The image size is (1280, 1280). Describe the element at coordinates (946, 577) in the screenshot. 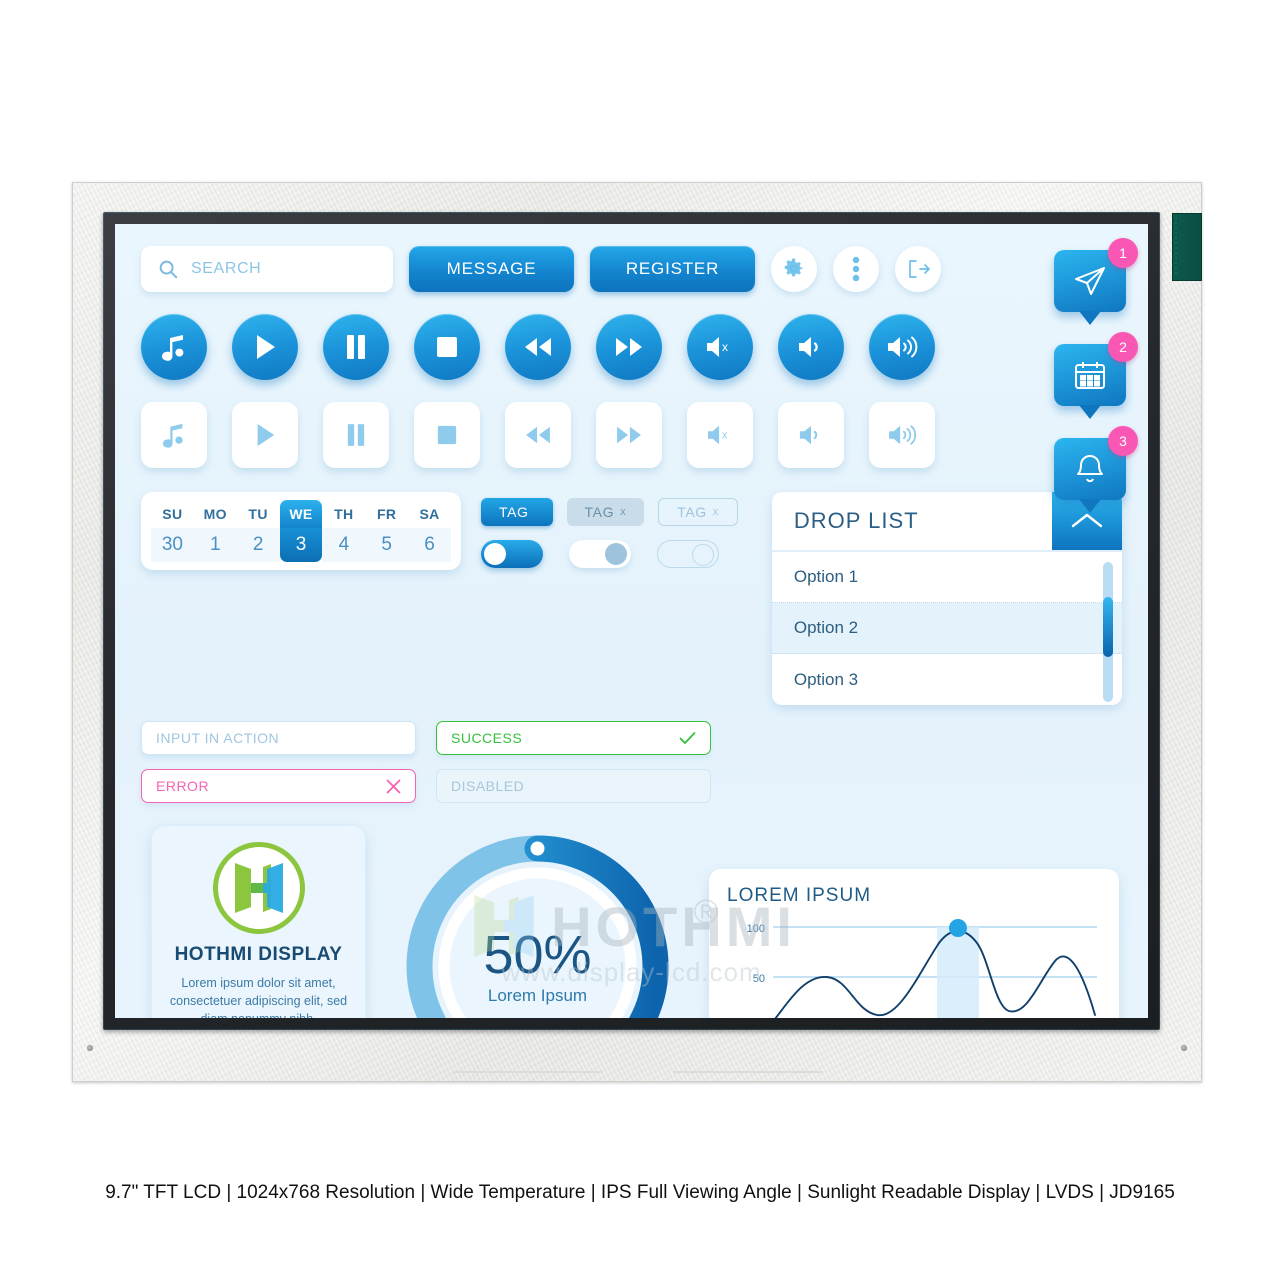

I see `drop-list-option: Option 1` at that location.